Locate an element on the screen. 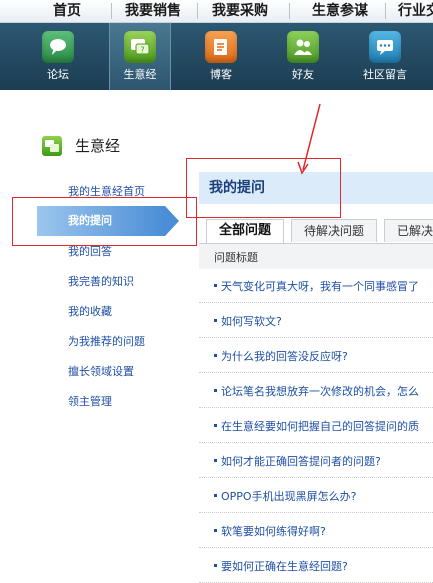 The image size is (433, 583). tile-business: ? 生意经 is located at coordinates (140, 56).